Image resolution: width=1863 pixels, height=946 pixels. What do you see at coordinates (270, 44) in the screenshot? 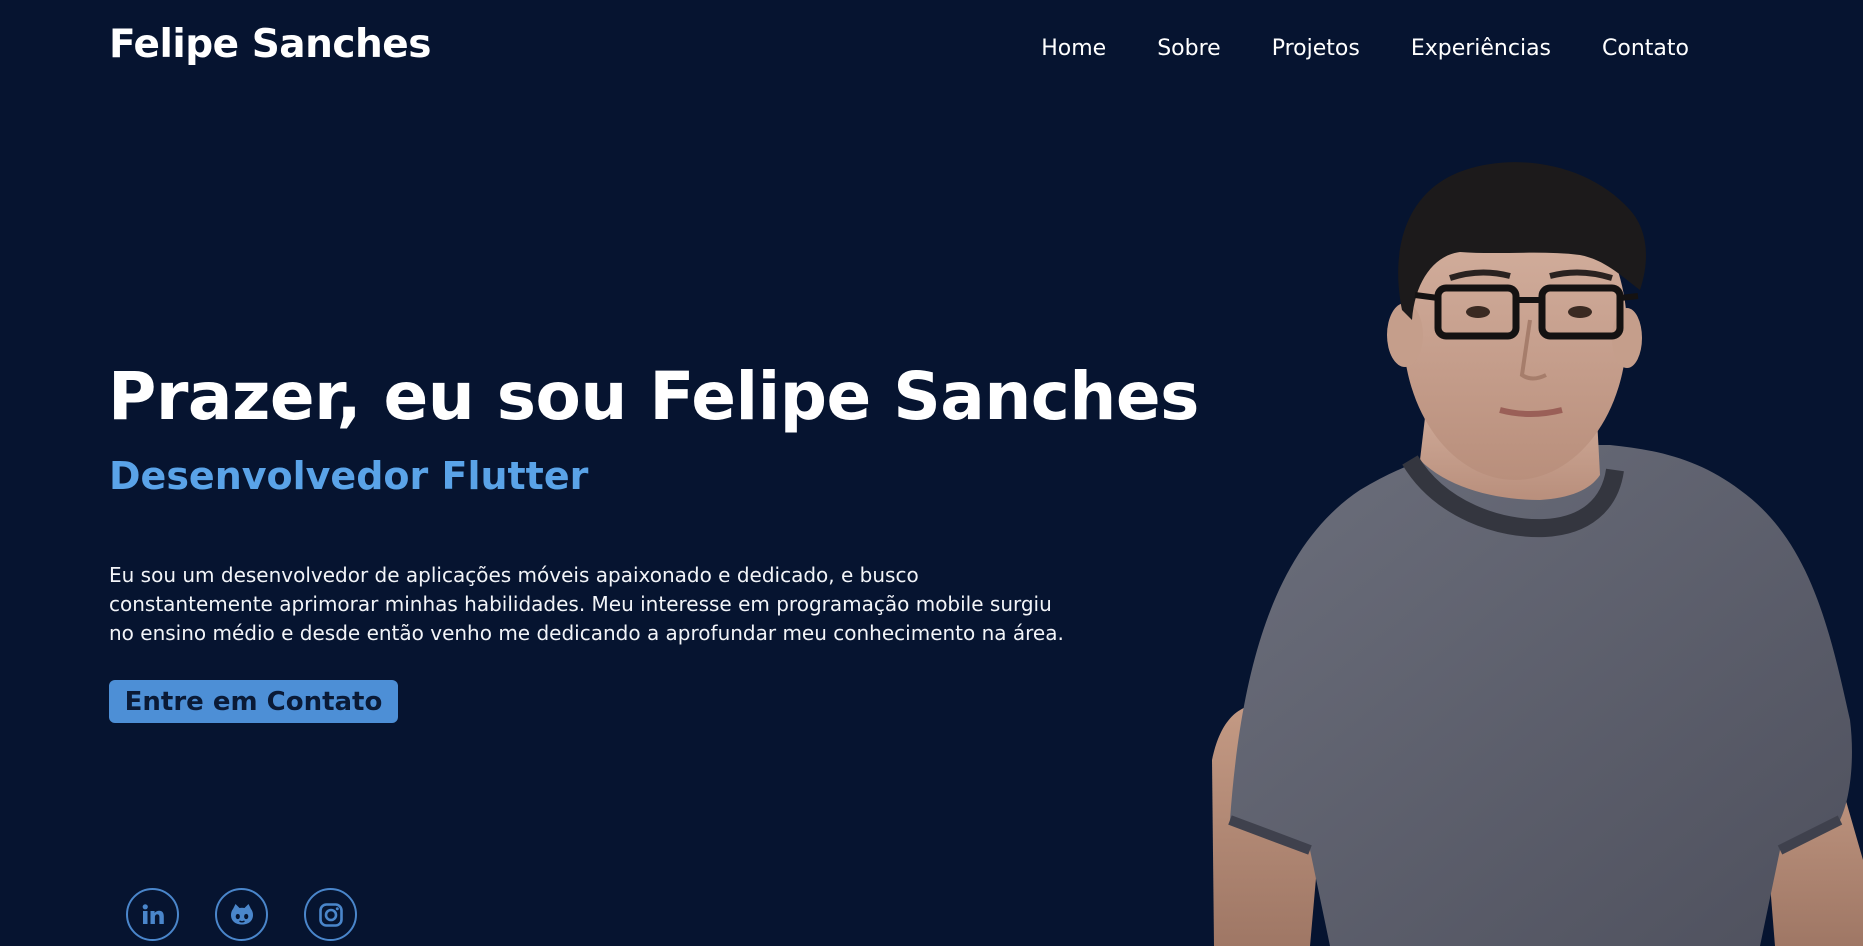
I see `brand-logo-text: Felipe Sanches` at bounding box center [270, 44].